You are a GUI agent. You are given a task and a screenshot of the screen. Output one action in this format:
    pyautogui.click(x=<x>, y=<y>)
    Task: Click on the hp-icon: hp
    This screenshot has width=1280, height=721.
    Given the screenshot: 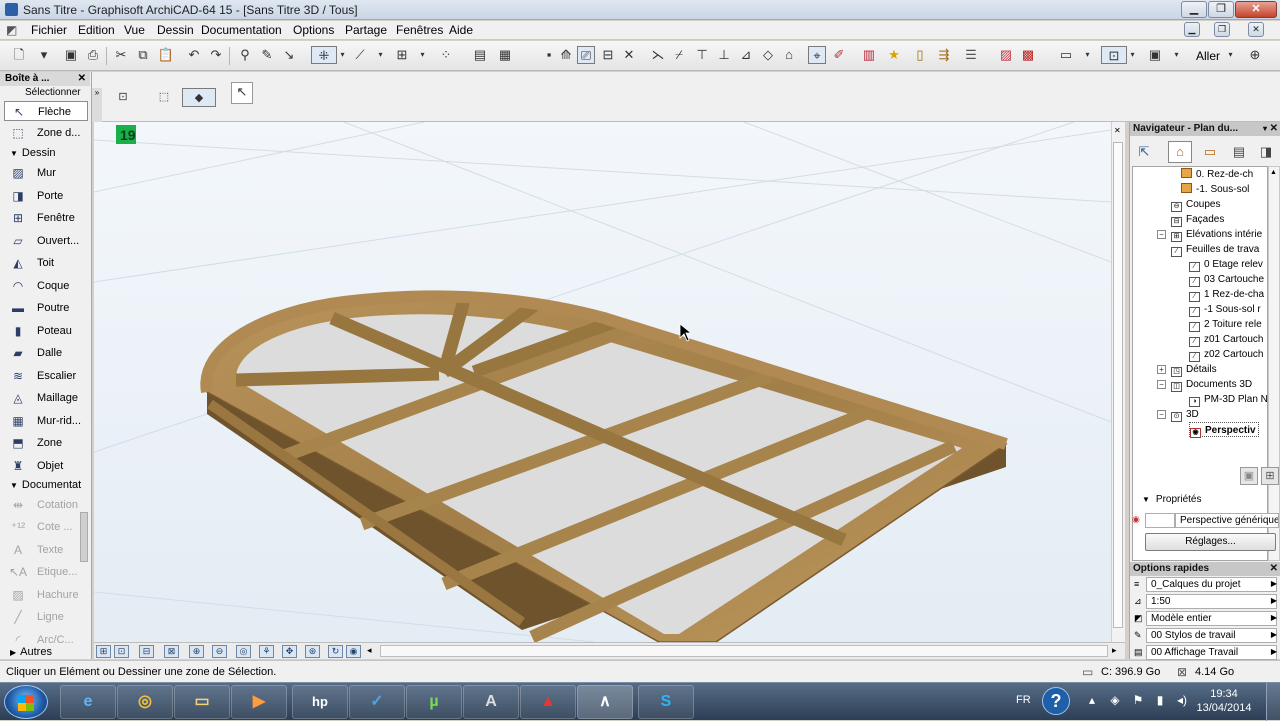 What is the action you would take?
    pyautogui.click(x=320, y=702)
    